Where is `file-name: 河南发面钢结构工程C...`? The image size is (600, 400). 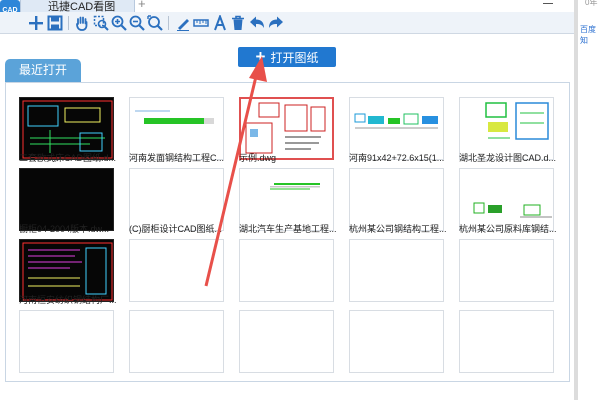 file-name: 河南发面钢结构工程C... is located at coordinates (181, 157).